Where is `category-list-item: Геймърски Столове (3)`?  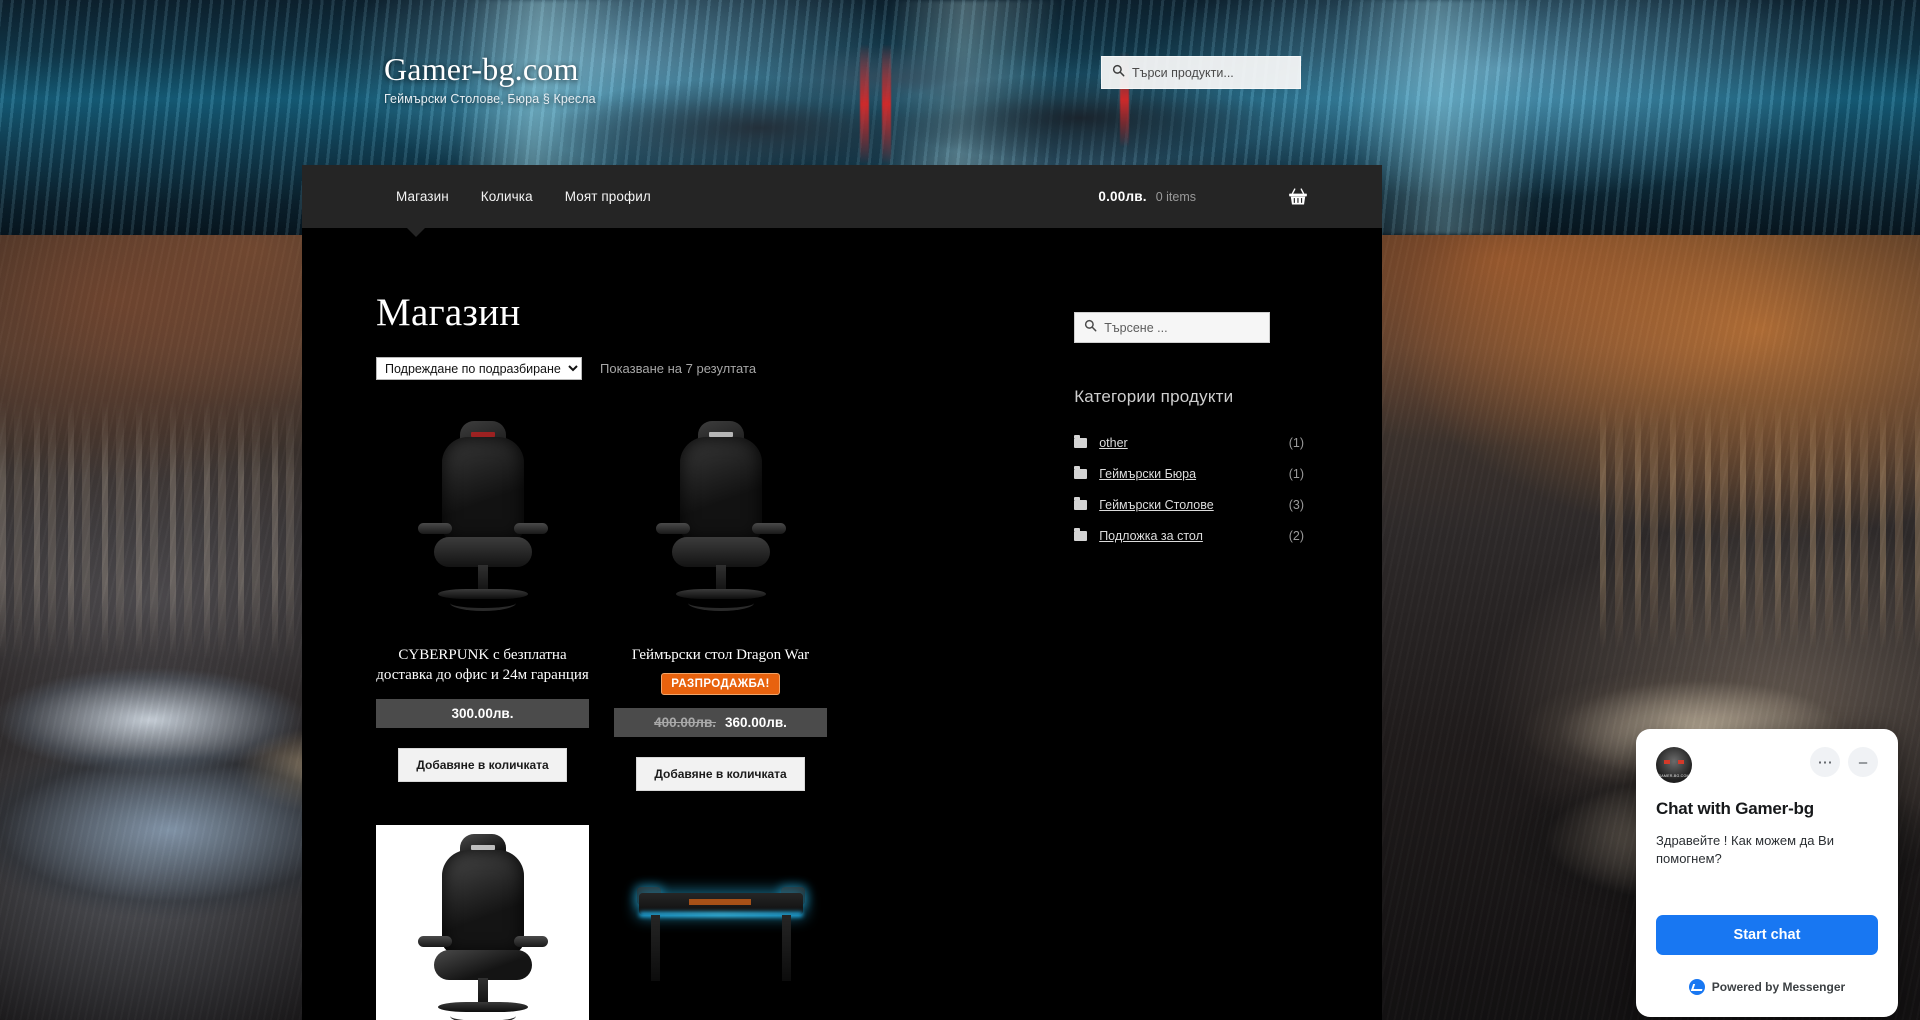 category-list-item: Геймърски Столове (3) is located at coordinates (1191, 504).